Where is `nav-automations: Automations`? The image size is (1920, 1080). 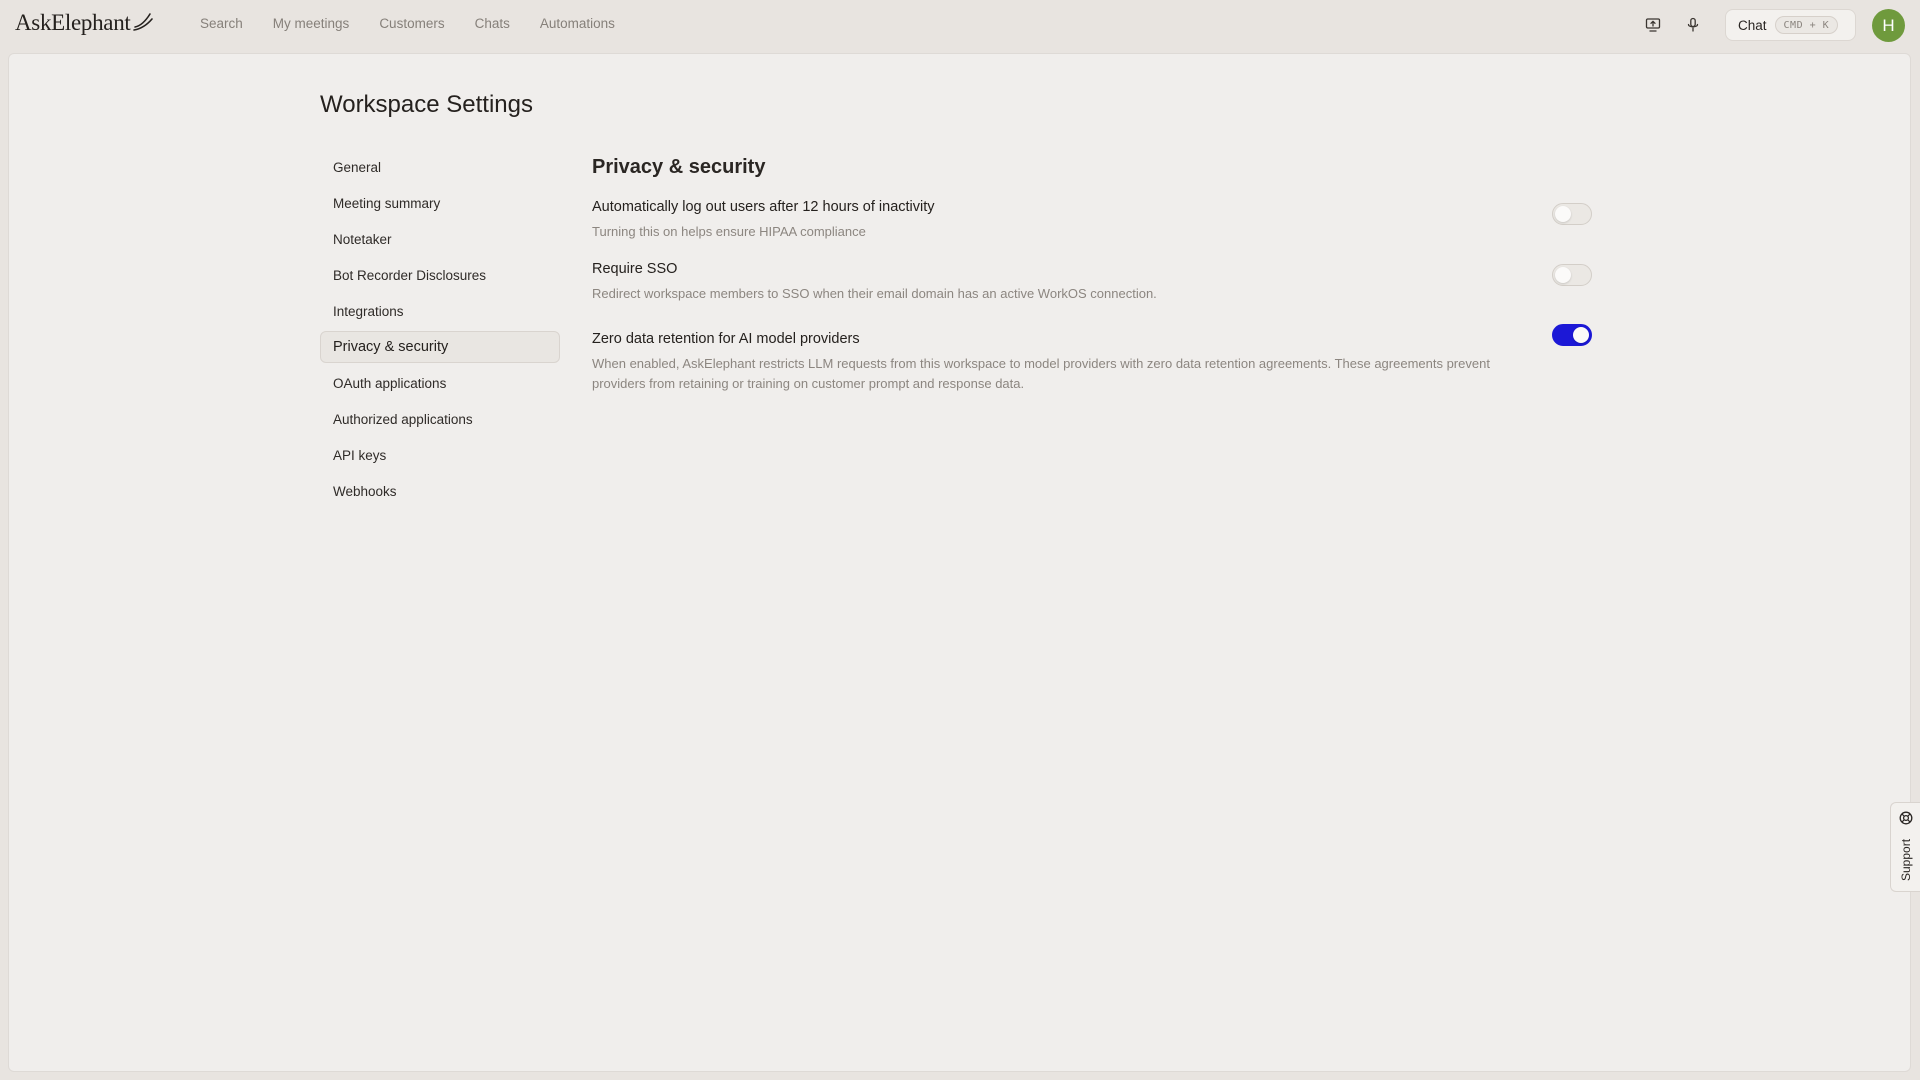 nav-automations: Automations is located at coordinates (577, 23).